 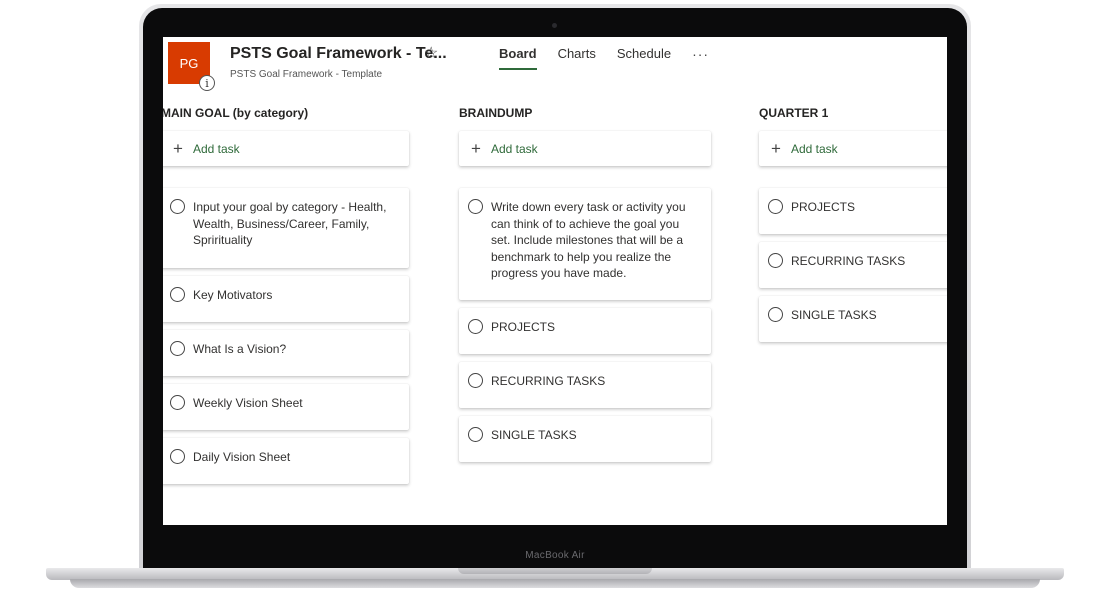 I want to click on laptop-base-edge, so click(x=555, y=583).